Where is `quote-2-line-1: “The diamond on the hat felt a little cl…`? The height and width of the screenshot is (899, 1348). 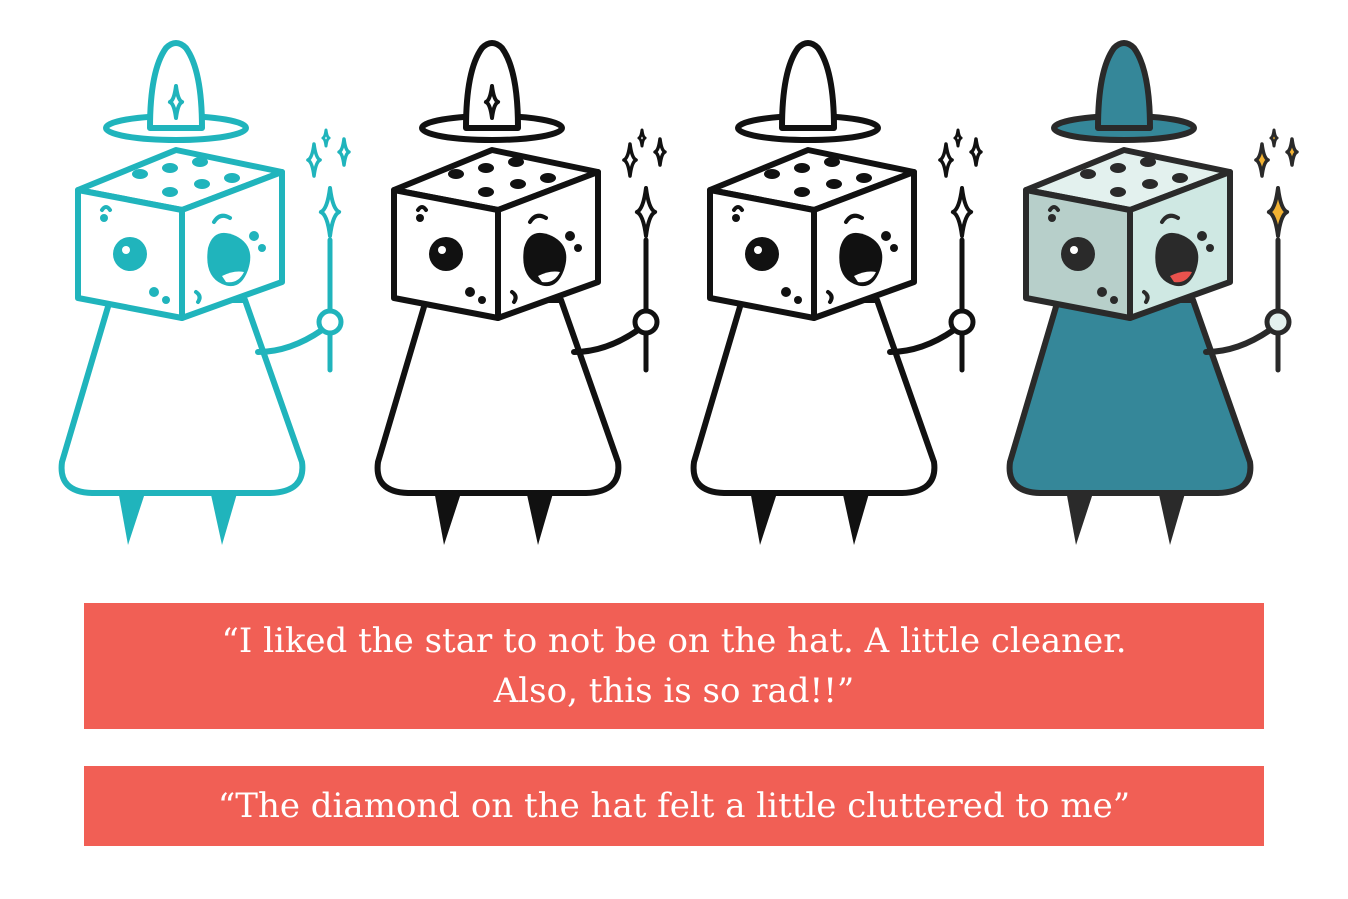 quote-2-line-1: “The diamond on the hat felt a little cl… is located at coordinates (674, 806).